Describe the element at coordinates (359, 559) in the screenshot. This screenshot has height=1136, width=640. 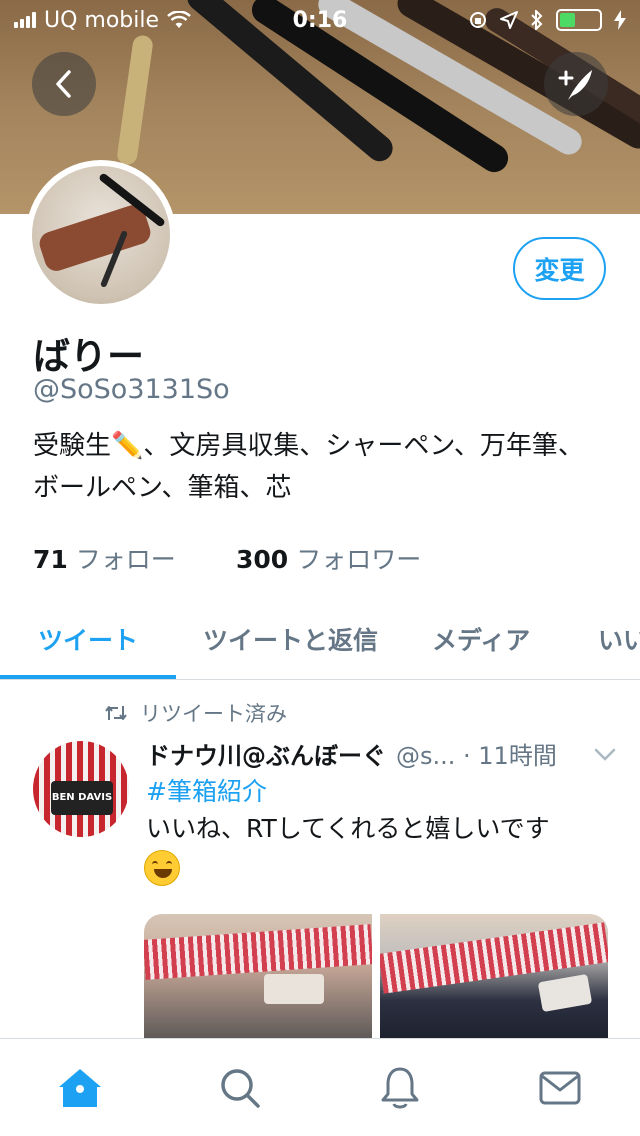
I see `followers-label: フォロワー` at that location.